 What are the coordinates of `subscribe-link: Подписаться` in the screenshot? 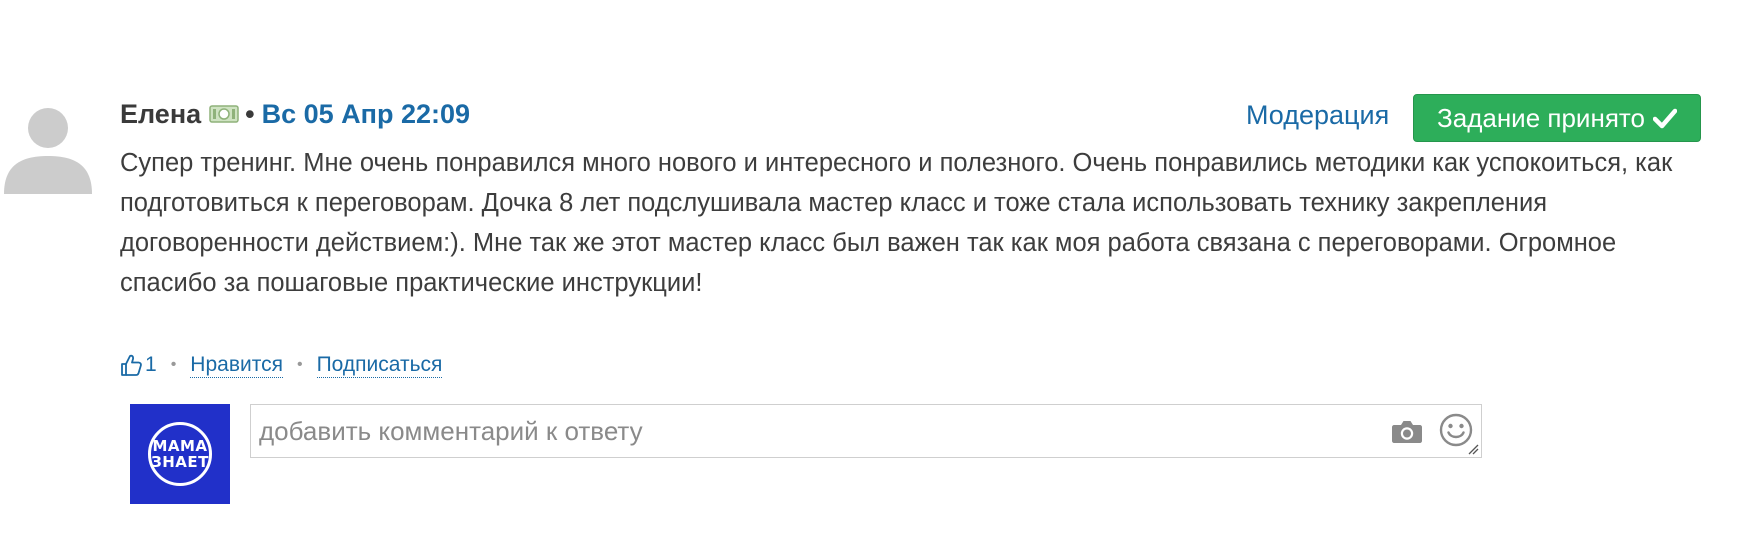 It's located at (379, 365).